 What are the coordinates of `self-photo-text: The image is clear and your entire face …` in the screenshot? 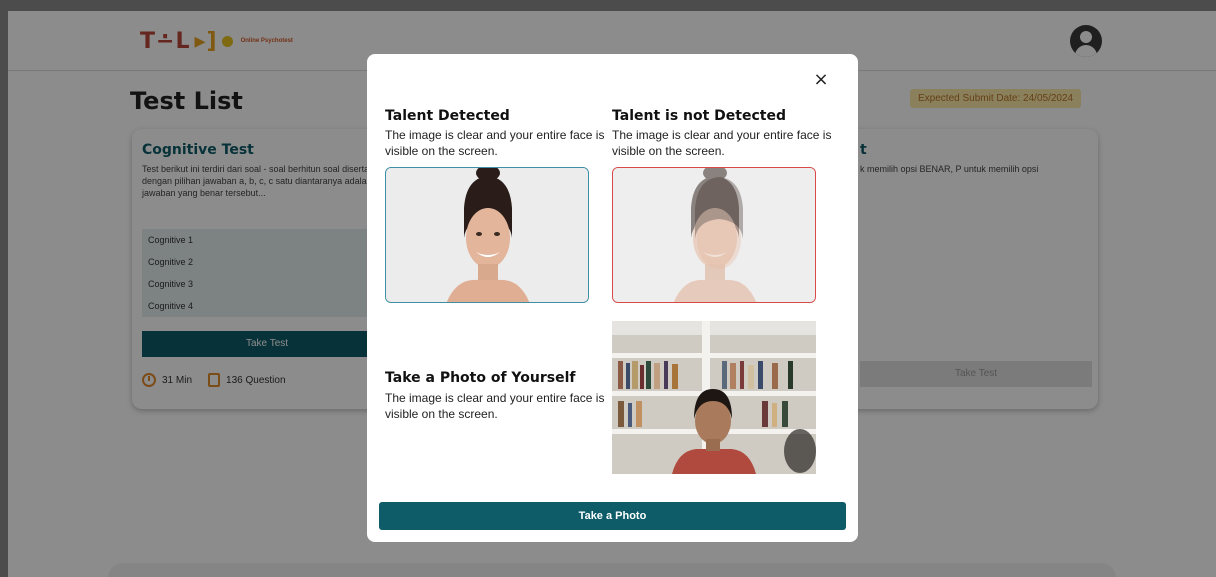 It's located at (495, 406).